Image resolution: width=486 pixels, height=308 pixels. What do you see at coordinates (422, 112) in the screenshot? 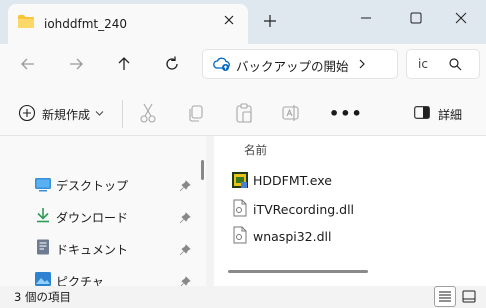
I see `details-pane-icon` at bounding box center [422, 112].